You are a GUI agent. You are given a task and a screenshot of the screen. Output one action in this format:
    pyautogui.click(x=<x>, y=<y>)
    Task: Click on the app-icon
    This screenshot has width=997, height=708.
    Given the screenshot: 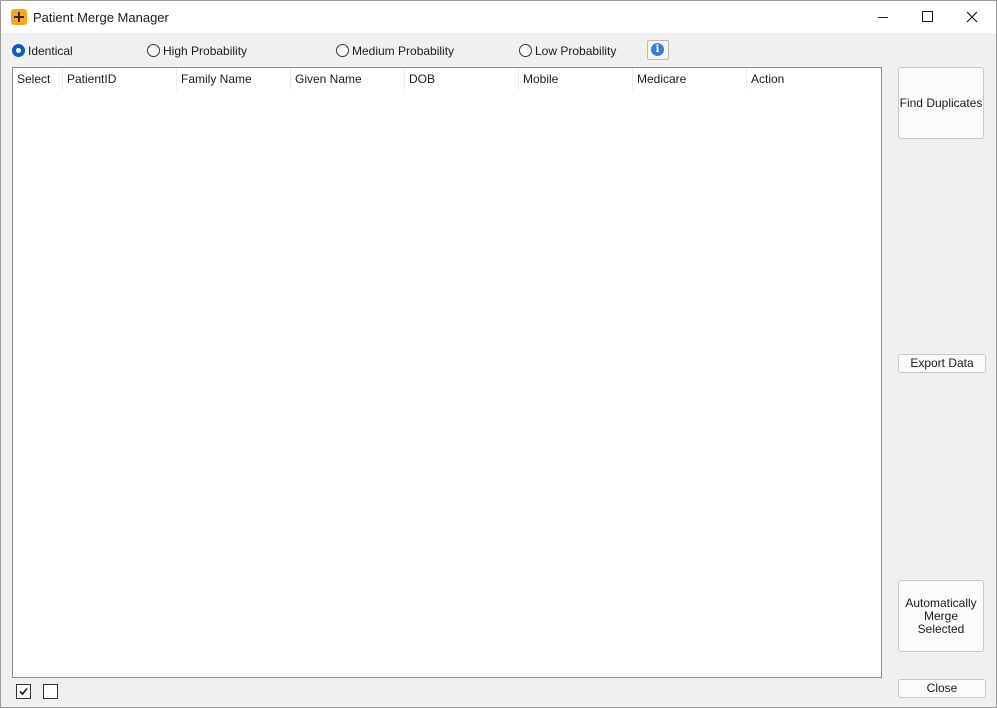 What is the action you would take?
    pyautogui.click(x=19, y=17)
    